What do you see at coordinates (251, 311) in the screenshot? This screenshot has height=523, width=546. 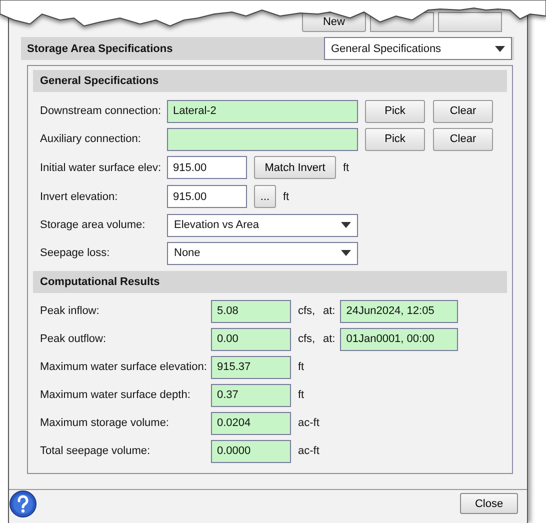 I see `result-field: 5.08` at bounding box center [251, 311].